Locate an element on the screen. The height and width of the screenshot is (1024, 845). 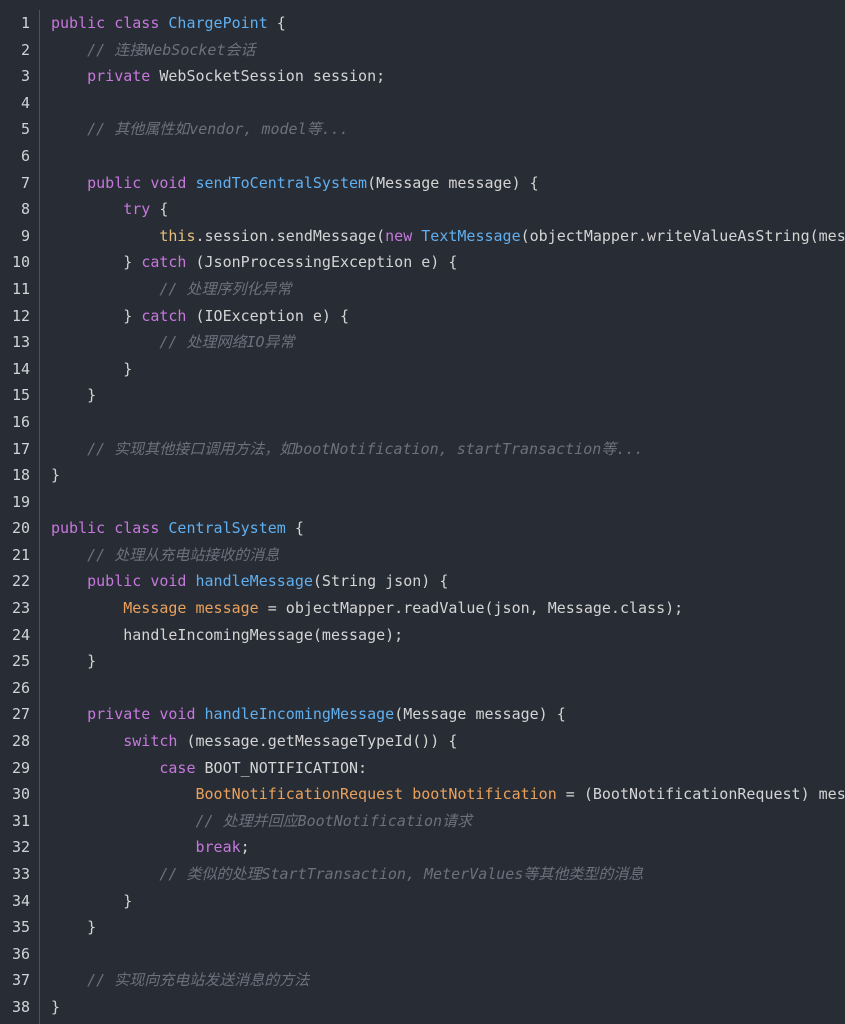
code-text: switch (message.getMessageTypeId()) { is located at coordinates (437, 741).